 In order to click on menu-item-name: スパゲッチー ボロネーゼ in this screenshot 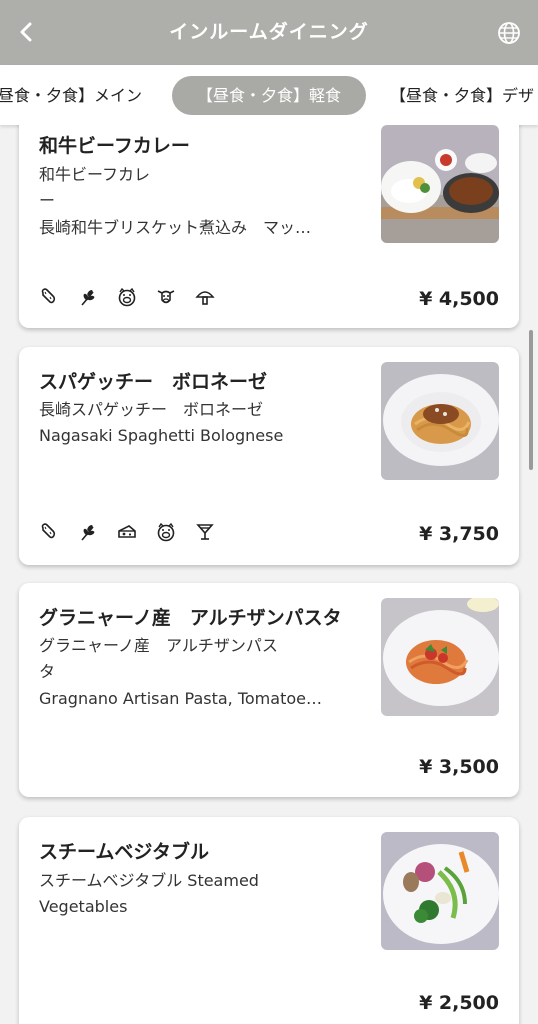, I will do `click(153, 382)`.